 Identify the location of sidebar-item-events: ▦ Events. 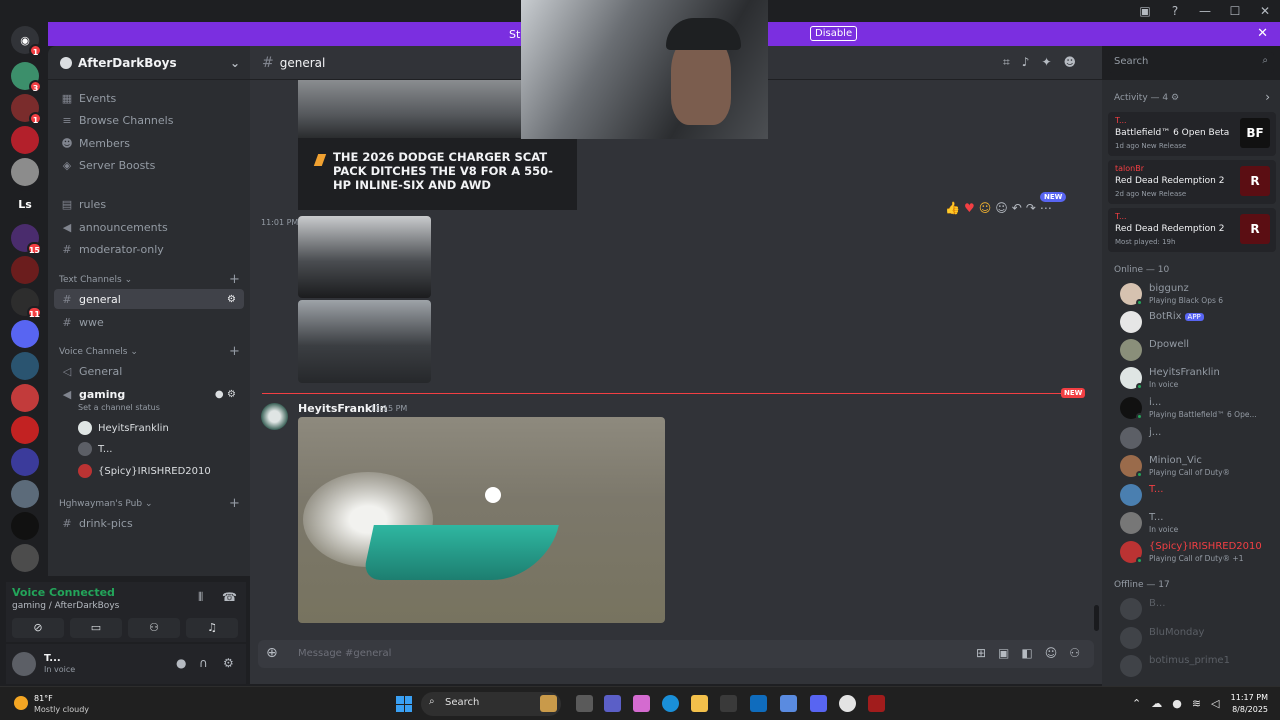
(149, 98).